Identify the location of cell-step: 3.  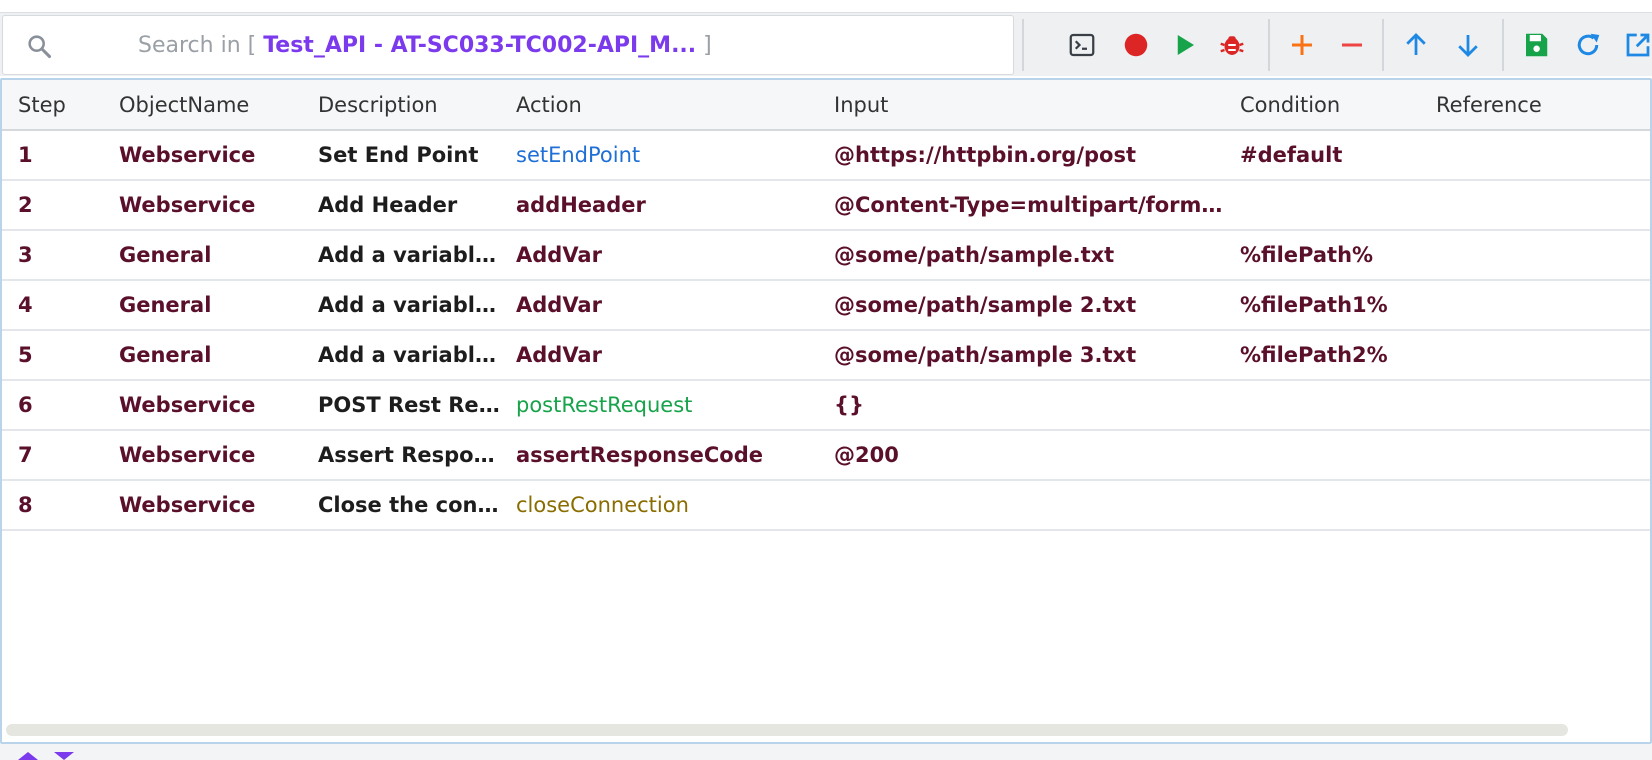
(52, 255).